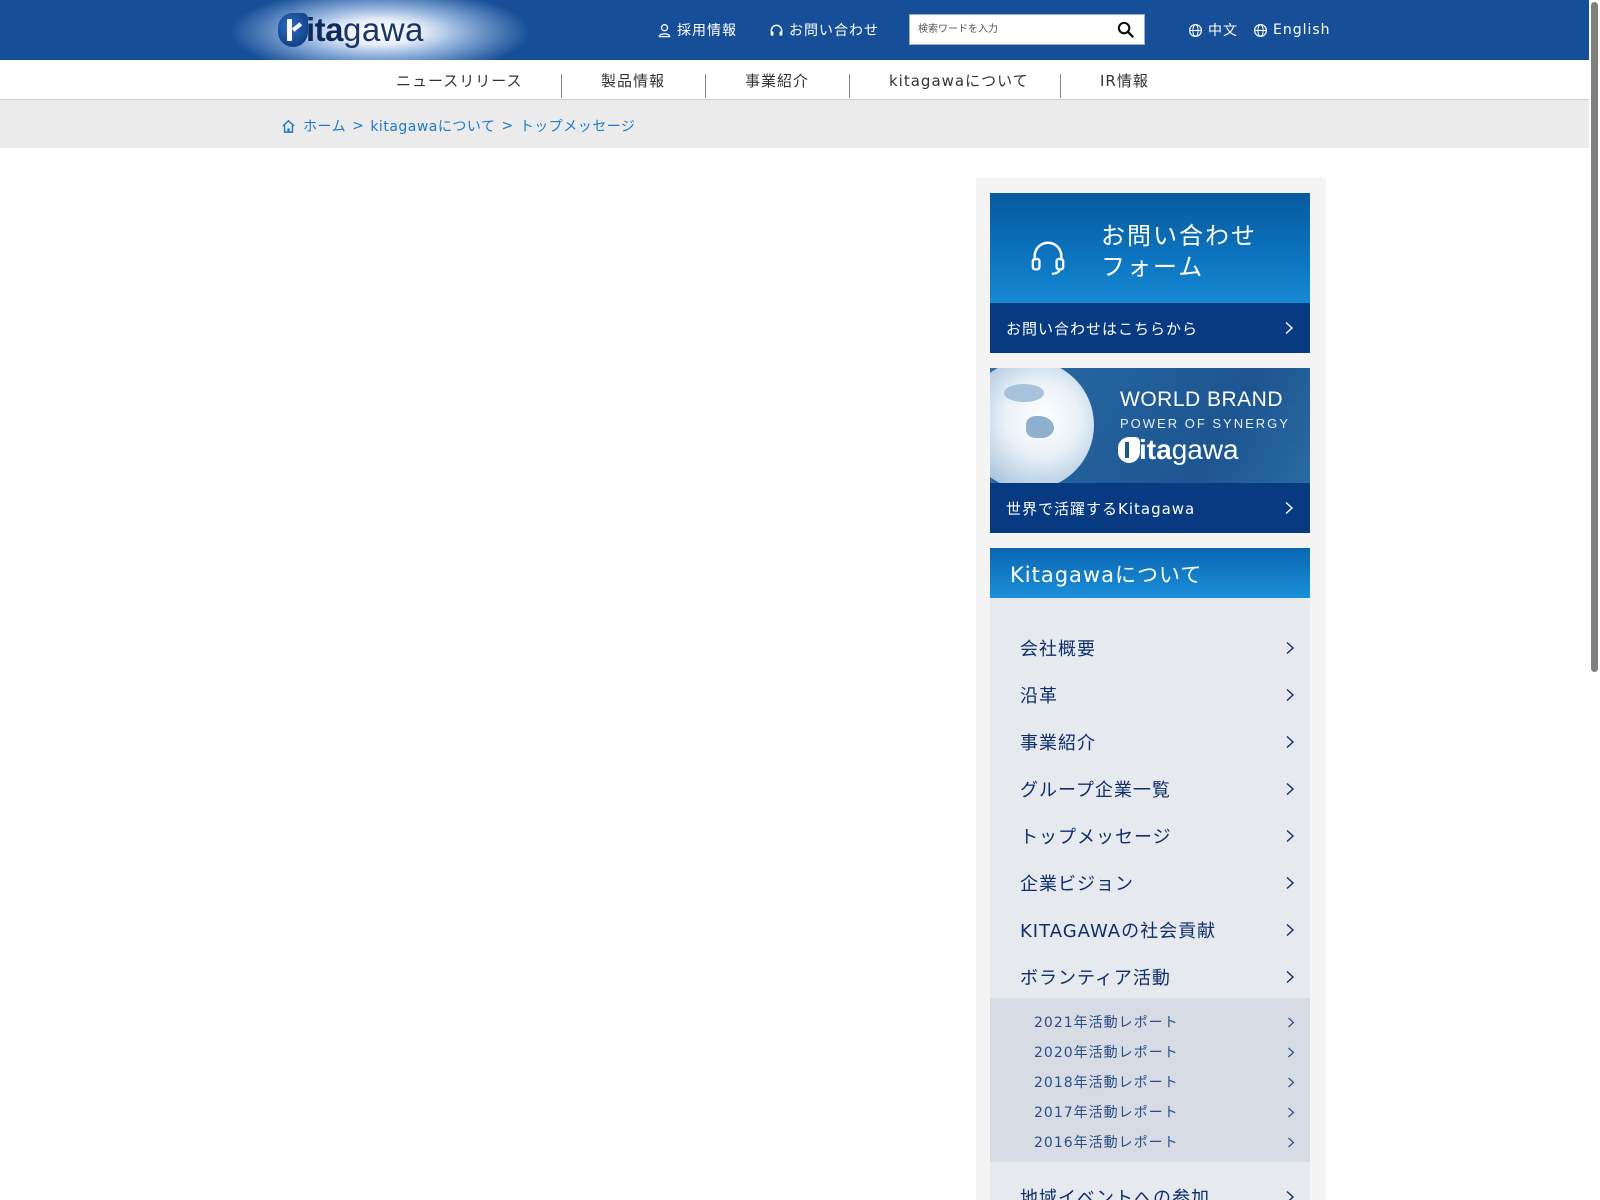 The image size is (1600, 1200). I want to click on submenu-item-label: 2020年活動レポート, so click(1106, 1053).